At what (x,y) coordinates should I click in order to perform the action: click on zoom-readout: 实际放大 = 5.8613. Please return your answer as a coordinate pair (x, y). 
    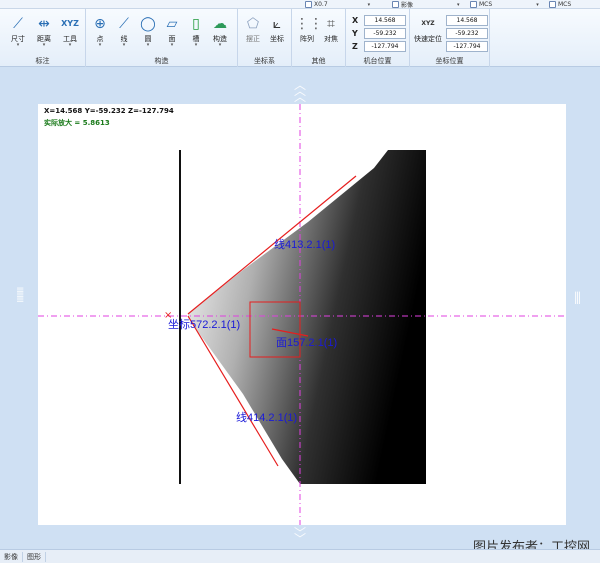
    Looking at the image, I should click on (77, 123).